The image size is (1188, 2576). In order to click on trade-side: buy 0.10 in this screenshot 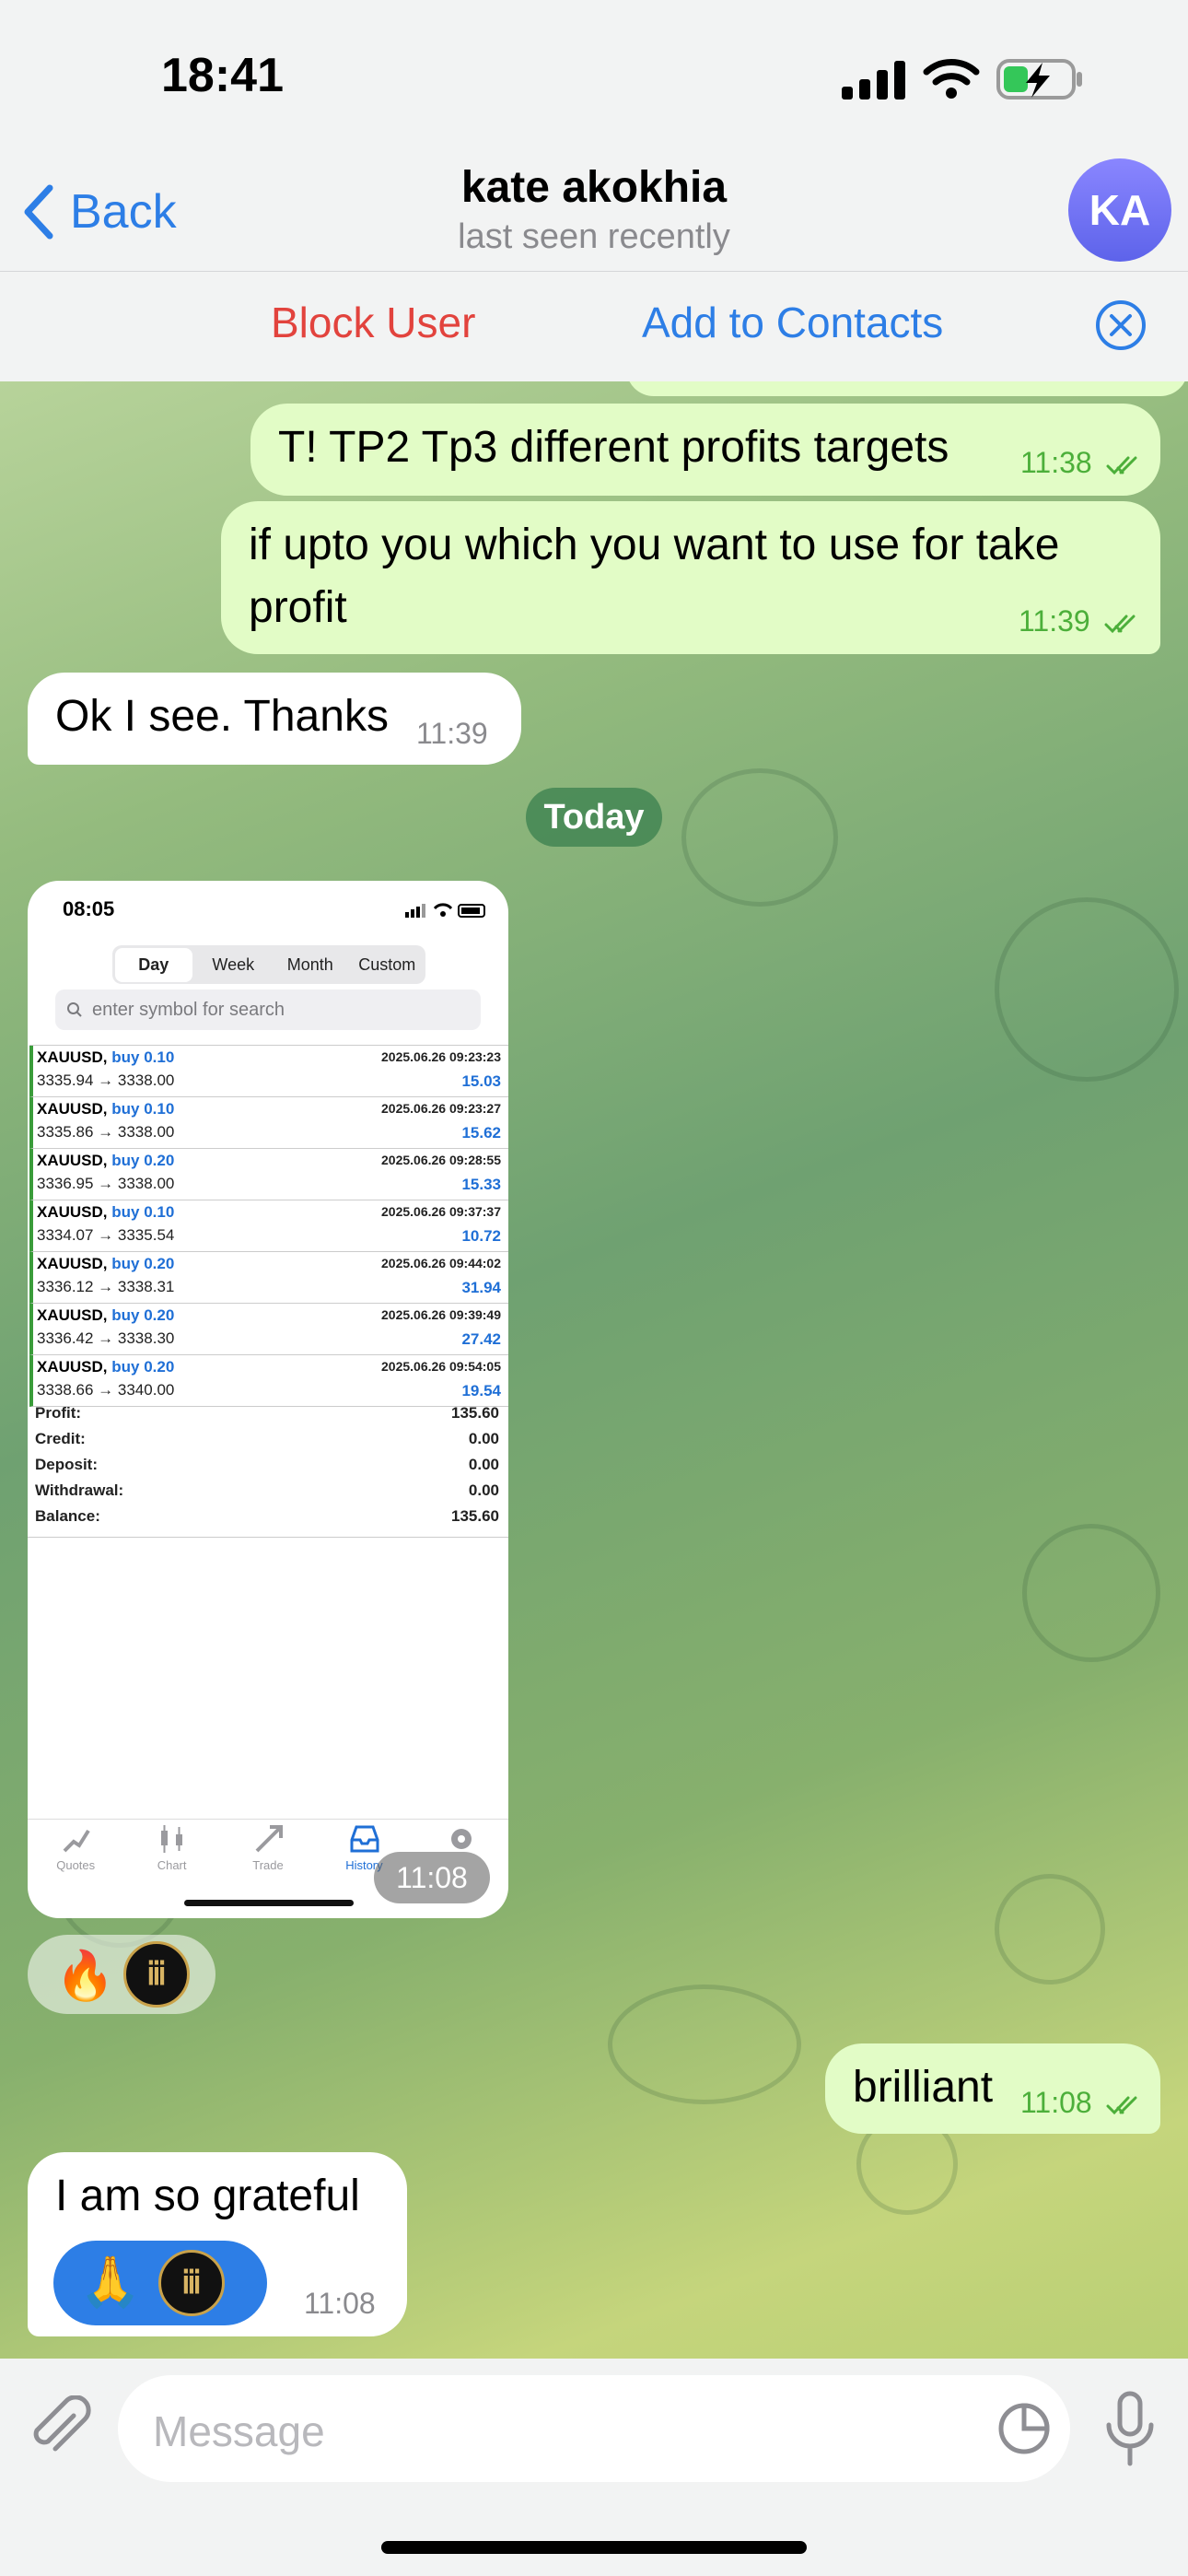, I will do `click(143, 1109)`.